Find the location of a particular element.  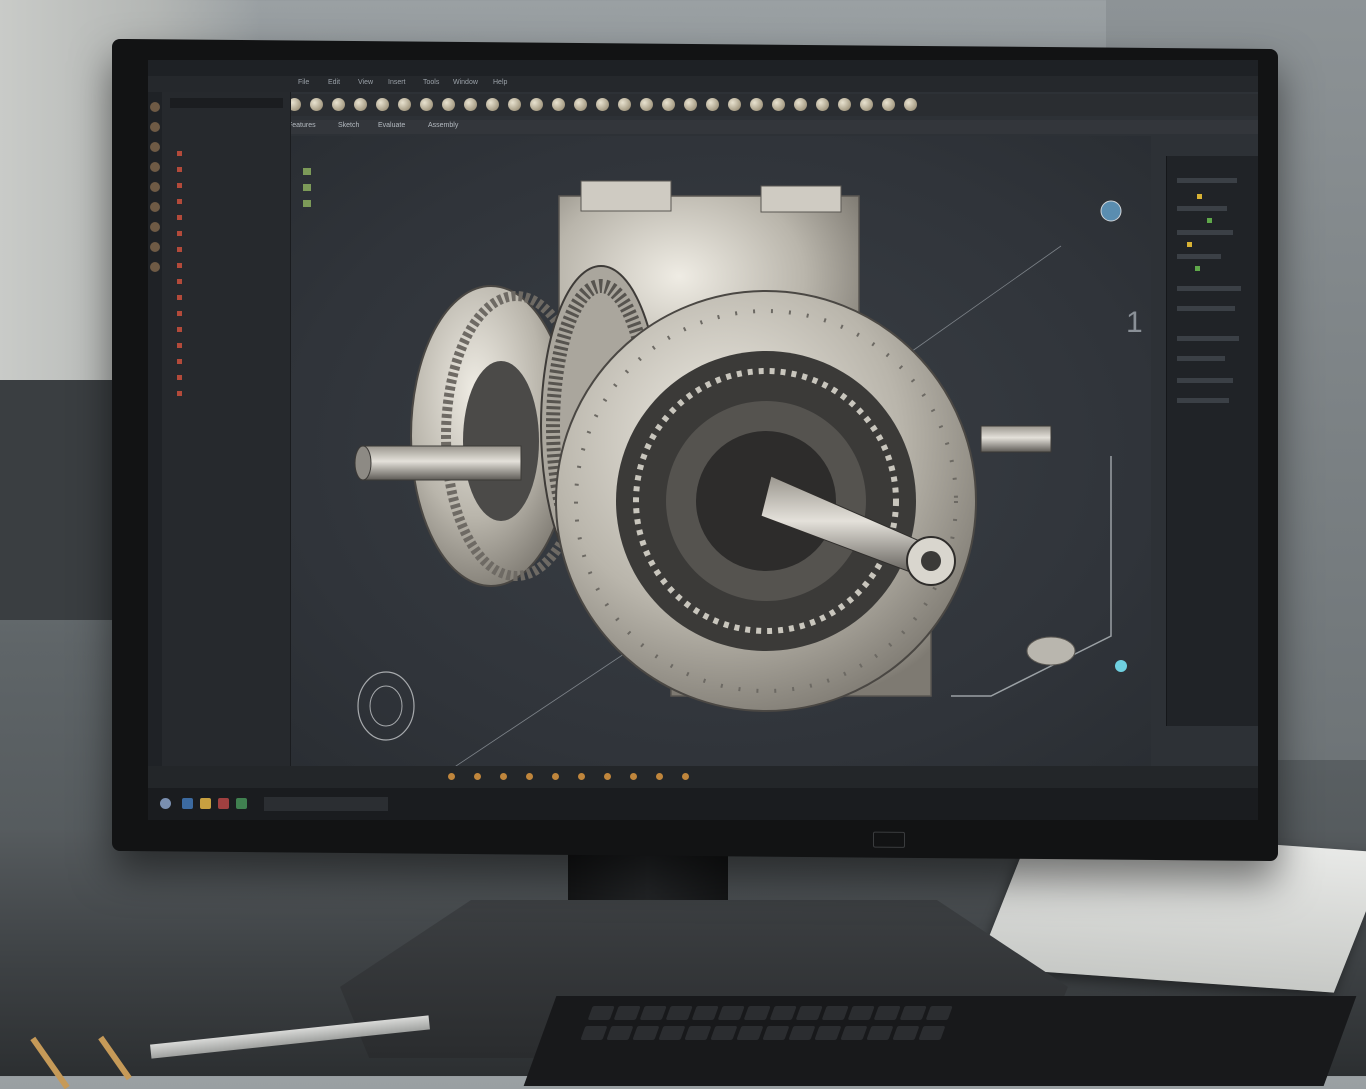

taskbar-search-input is located at coordinates (326, 804).